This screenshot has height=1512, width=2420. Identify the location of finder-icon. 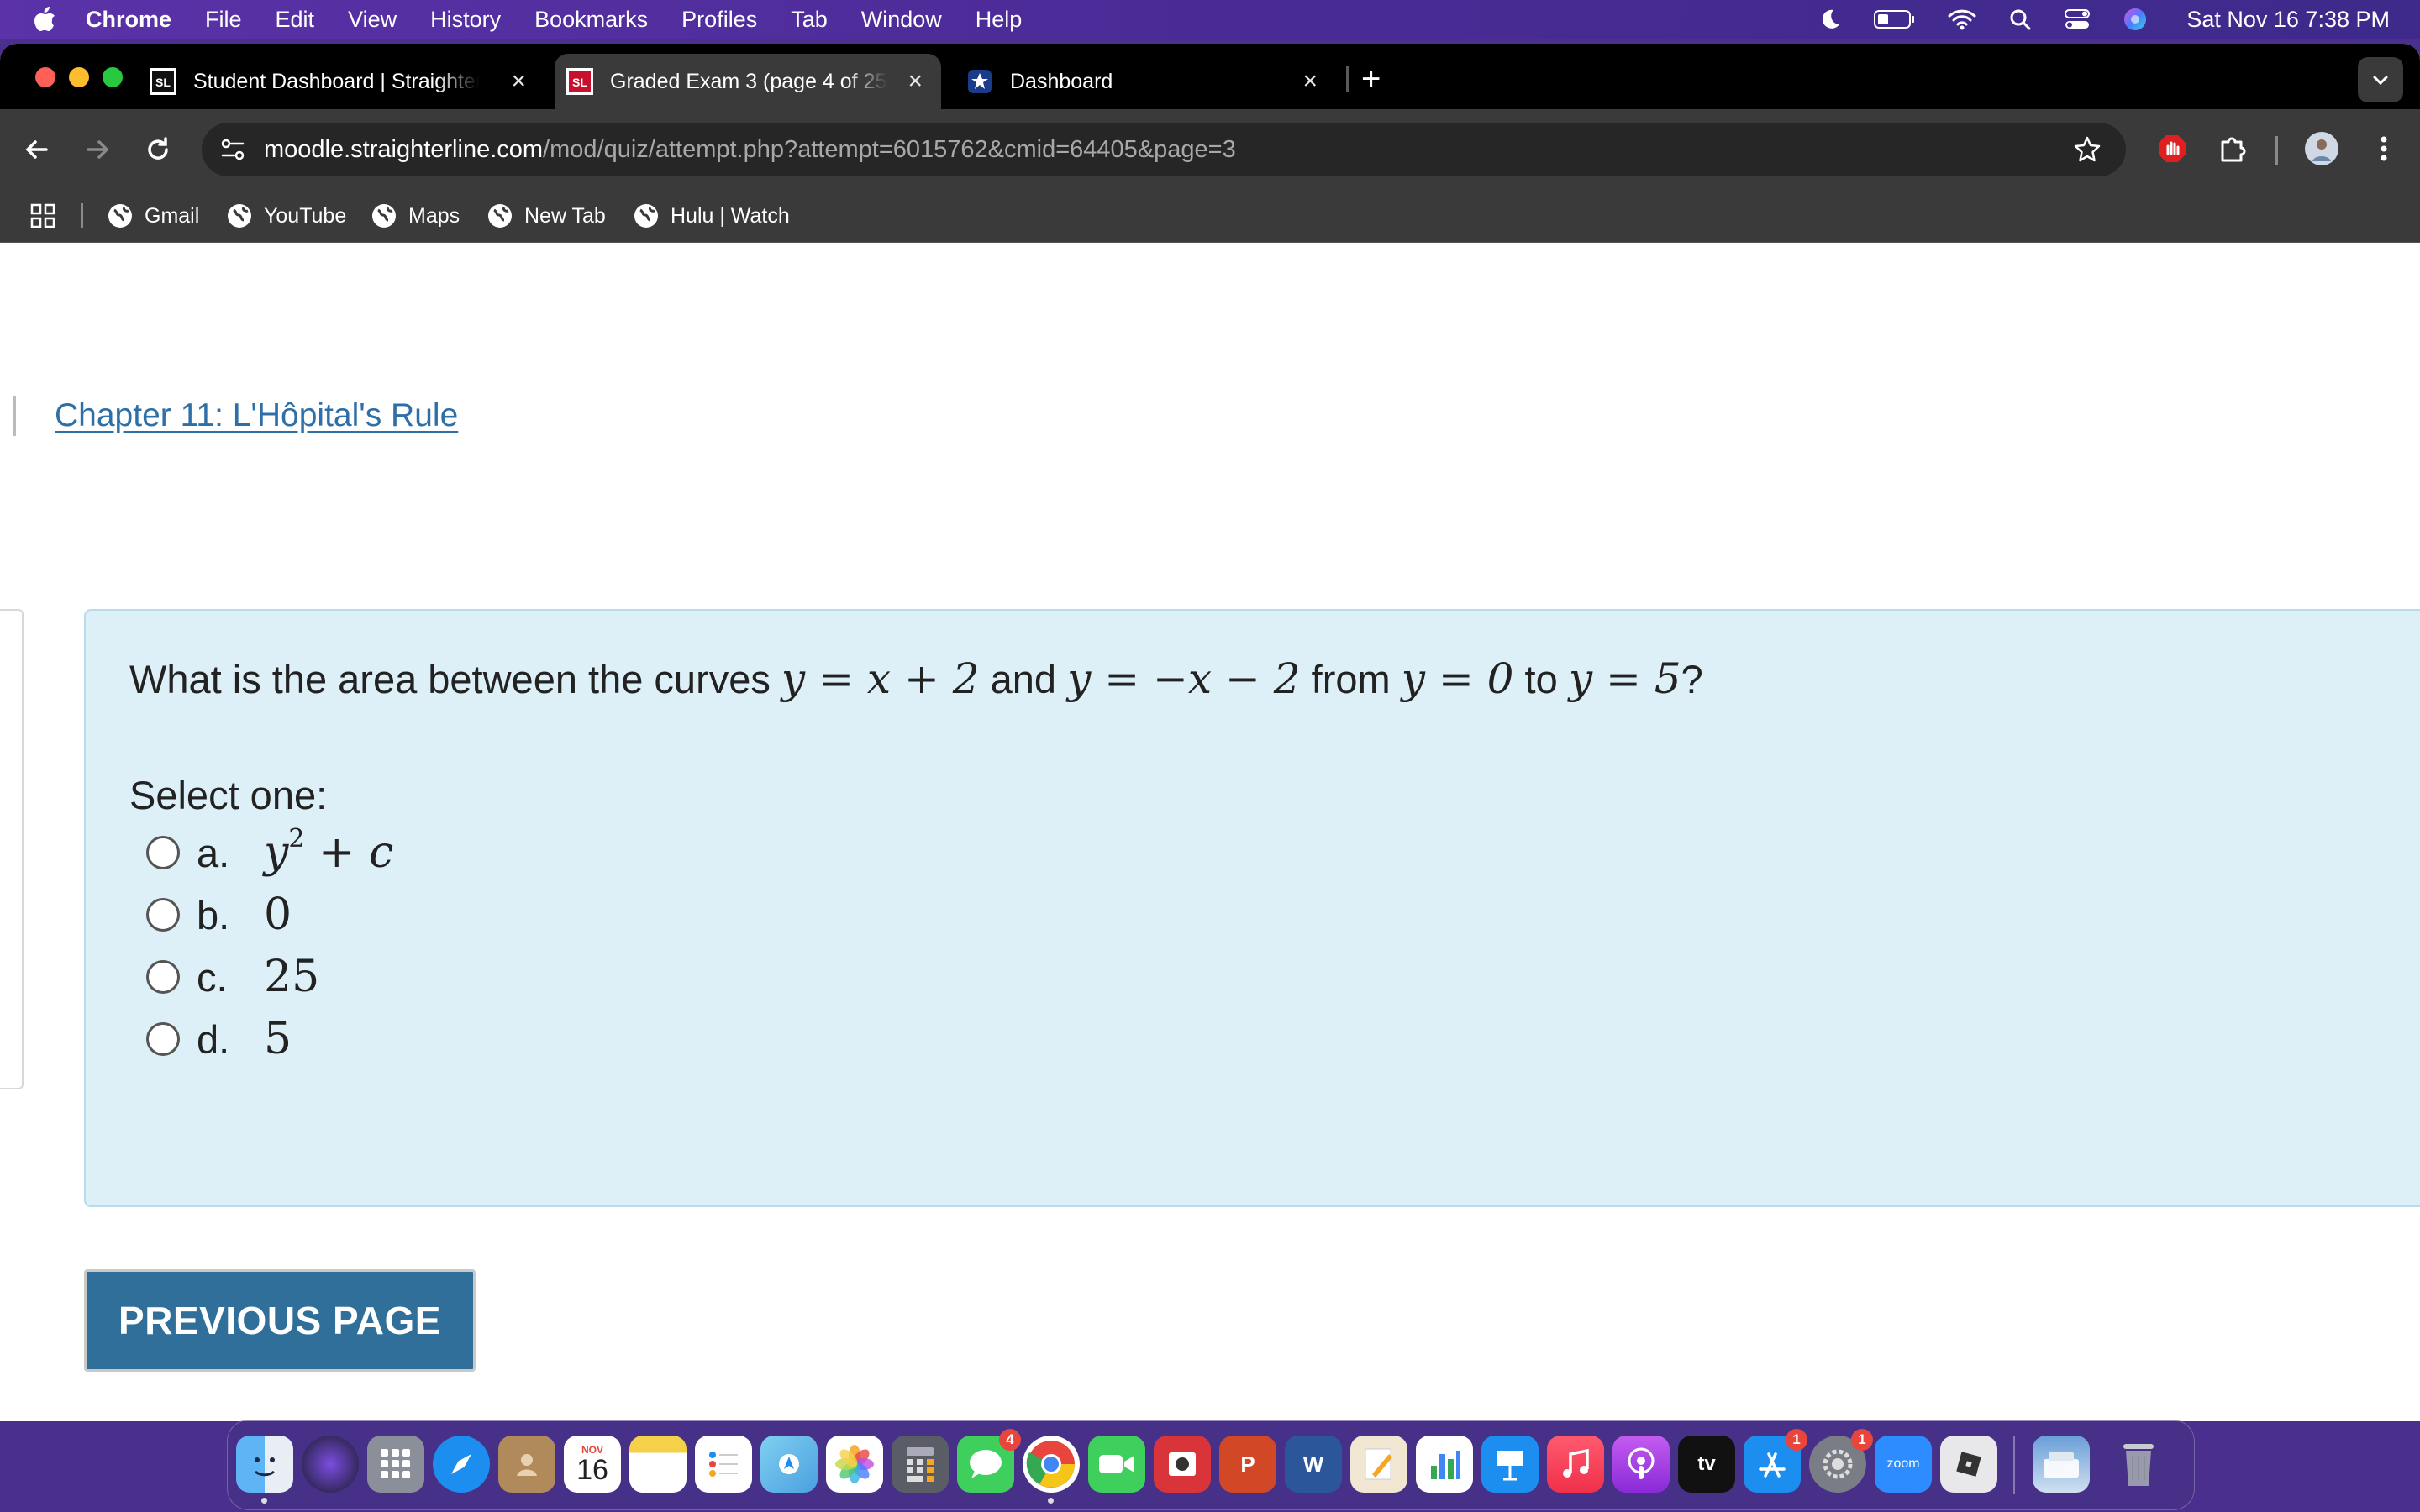
(264, 1464).